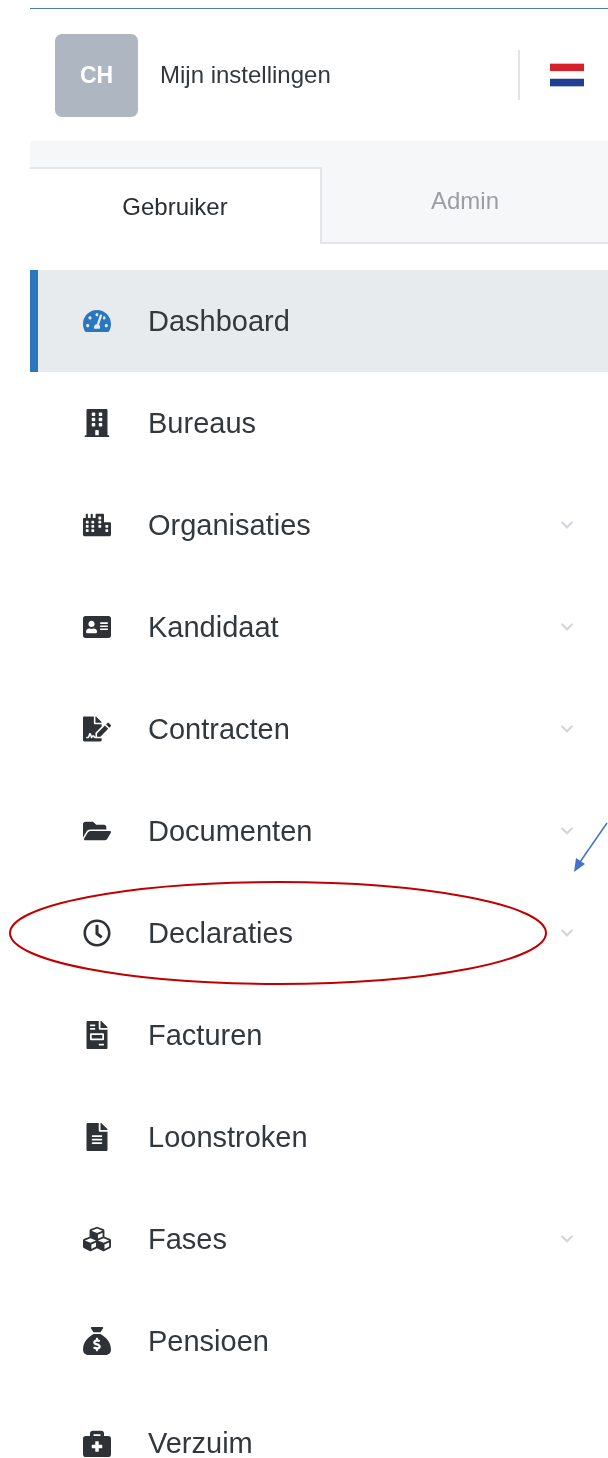  I want to click on nav-label: Kandidaat, so click(214, 627).